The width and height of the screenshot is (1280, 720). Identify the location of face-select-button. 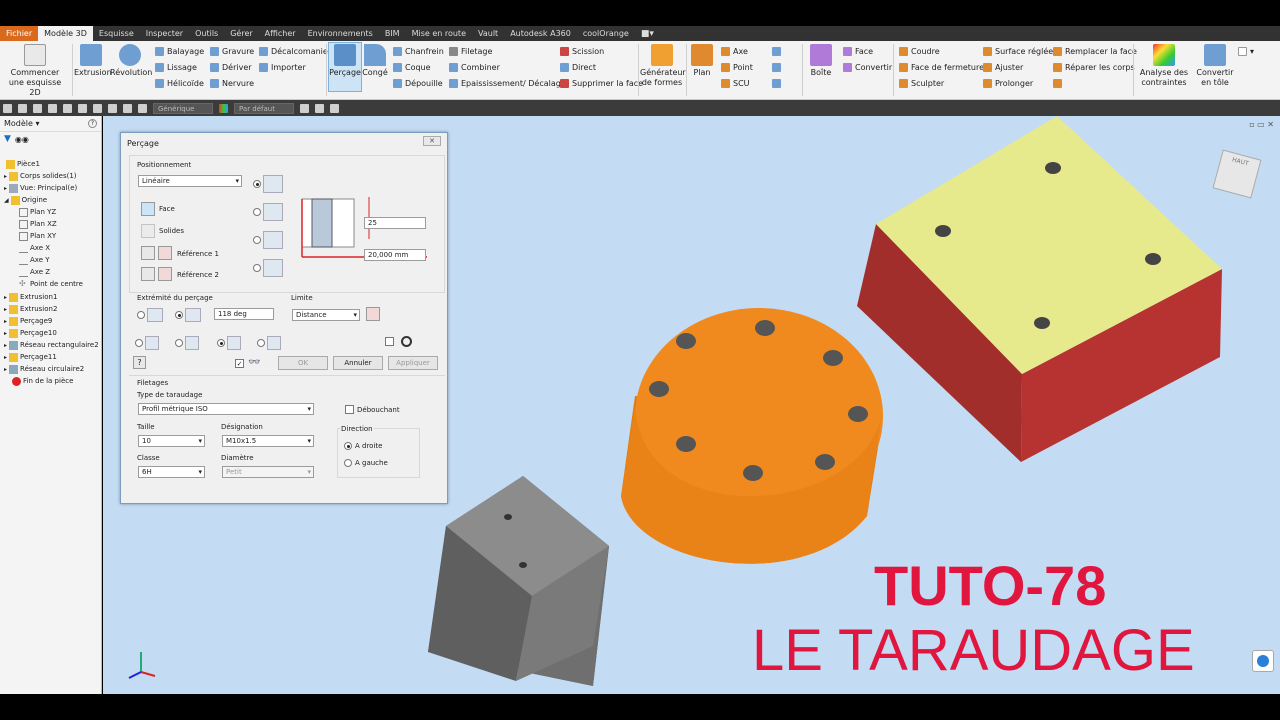
(148, 209).